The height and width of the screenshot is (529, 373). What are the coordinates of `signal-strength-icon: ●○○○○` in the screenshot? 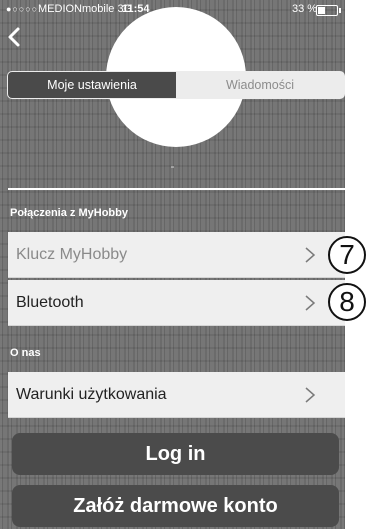 It's located at (22, 9).